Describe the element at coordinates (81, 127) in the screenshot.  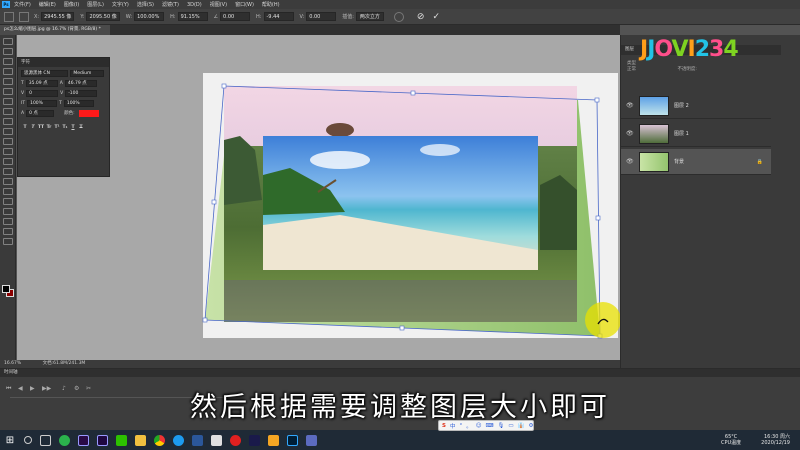
I see `strikethrough-button: T` at that location.